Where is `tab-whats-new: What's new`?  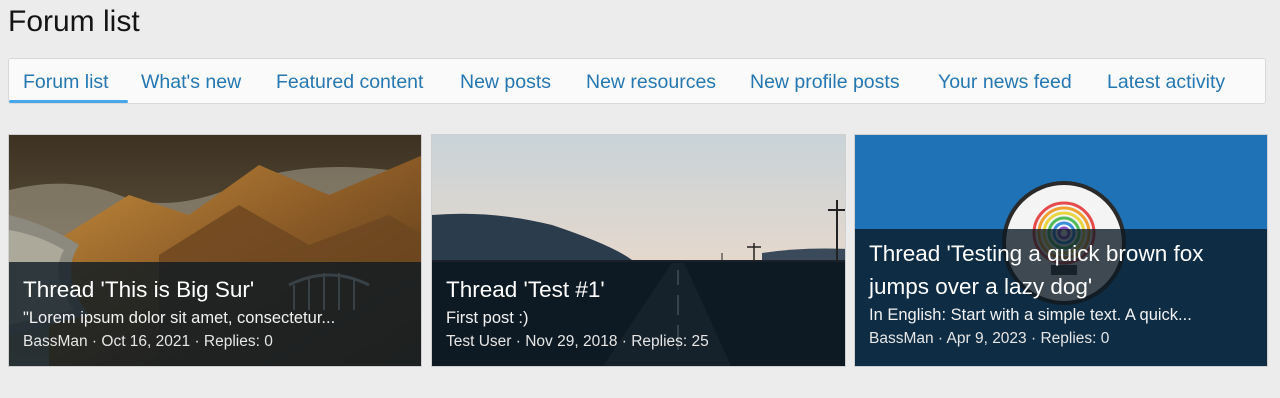 tab-whats-new: What's new is located at coordinates (191, 81).